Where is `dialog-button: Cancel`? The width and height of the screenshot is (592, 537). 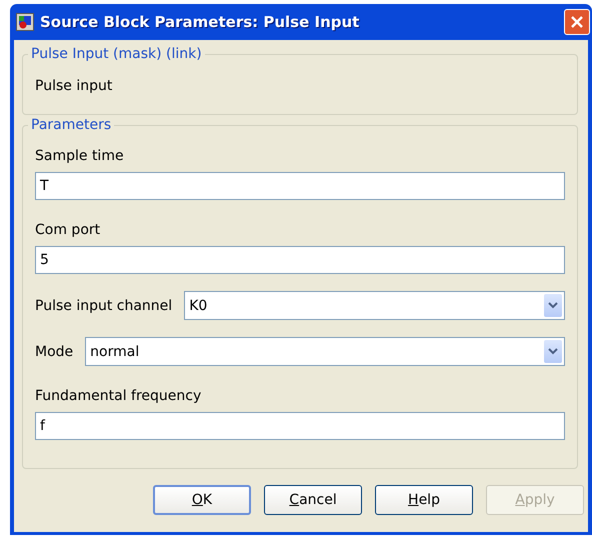 dialog-button: Cancel is located at coordinates (313, 500).